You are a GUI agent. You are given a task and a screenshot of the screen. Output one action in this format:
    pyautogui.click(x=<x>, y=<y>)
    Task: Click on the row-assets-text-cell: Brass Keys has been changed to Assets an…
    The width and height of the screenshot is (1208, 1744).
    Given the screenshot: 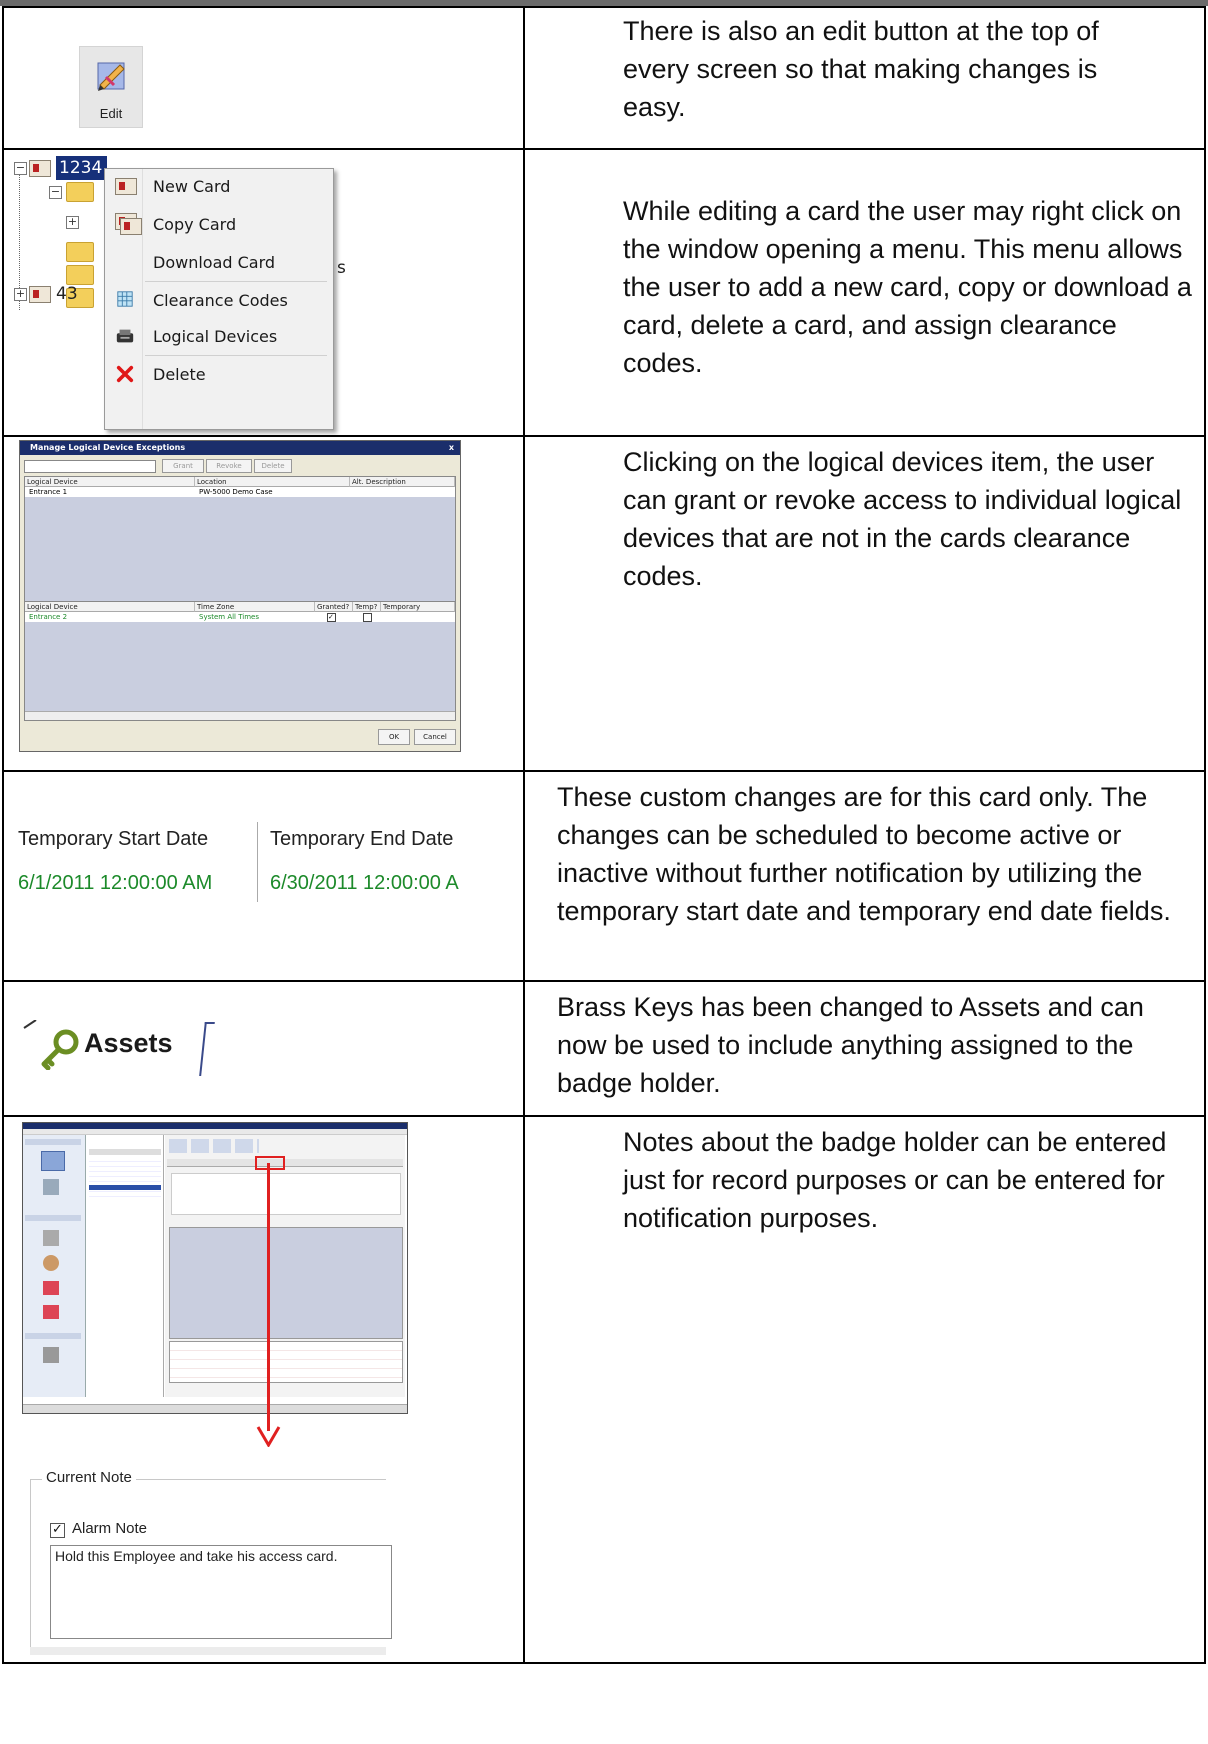 What is the action you would take?
    pyautogui.click(x=864, y=1048)
    